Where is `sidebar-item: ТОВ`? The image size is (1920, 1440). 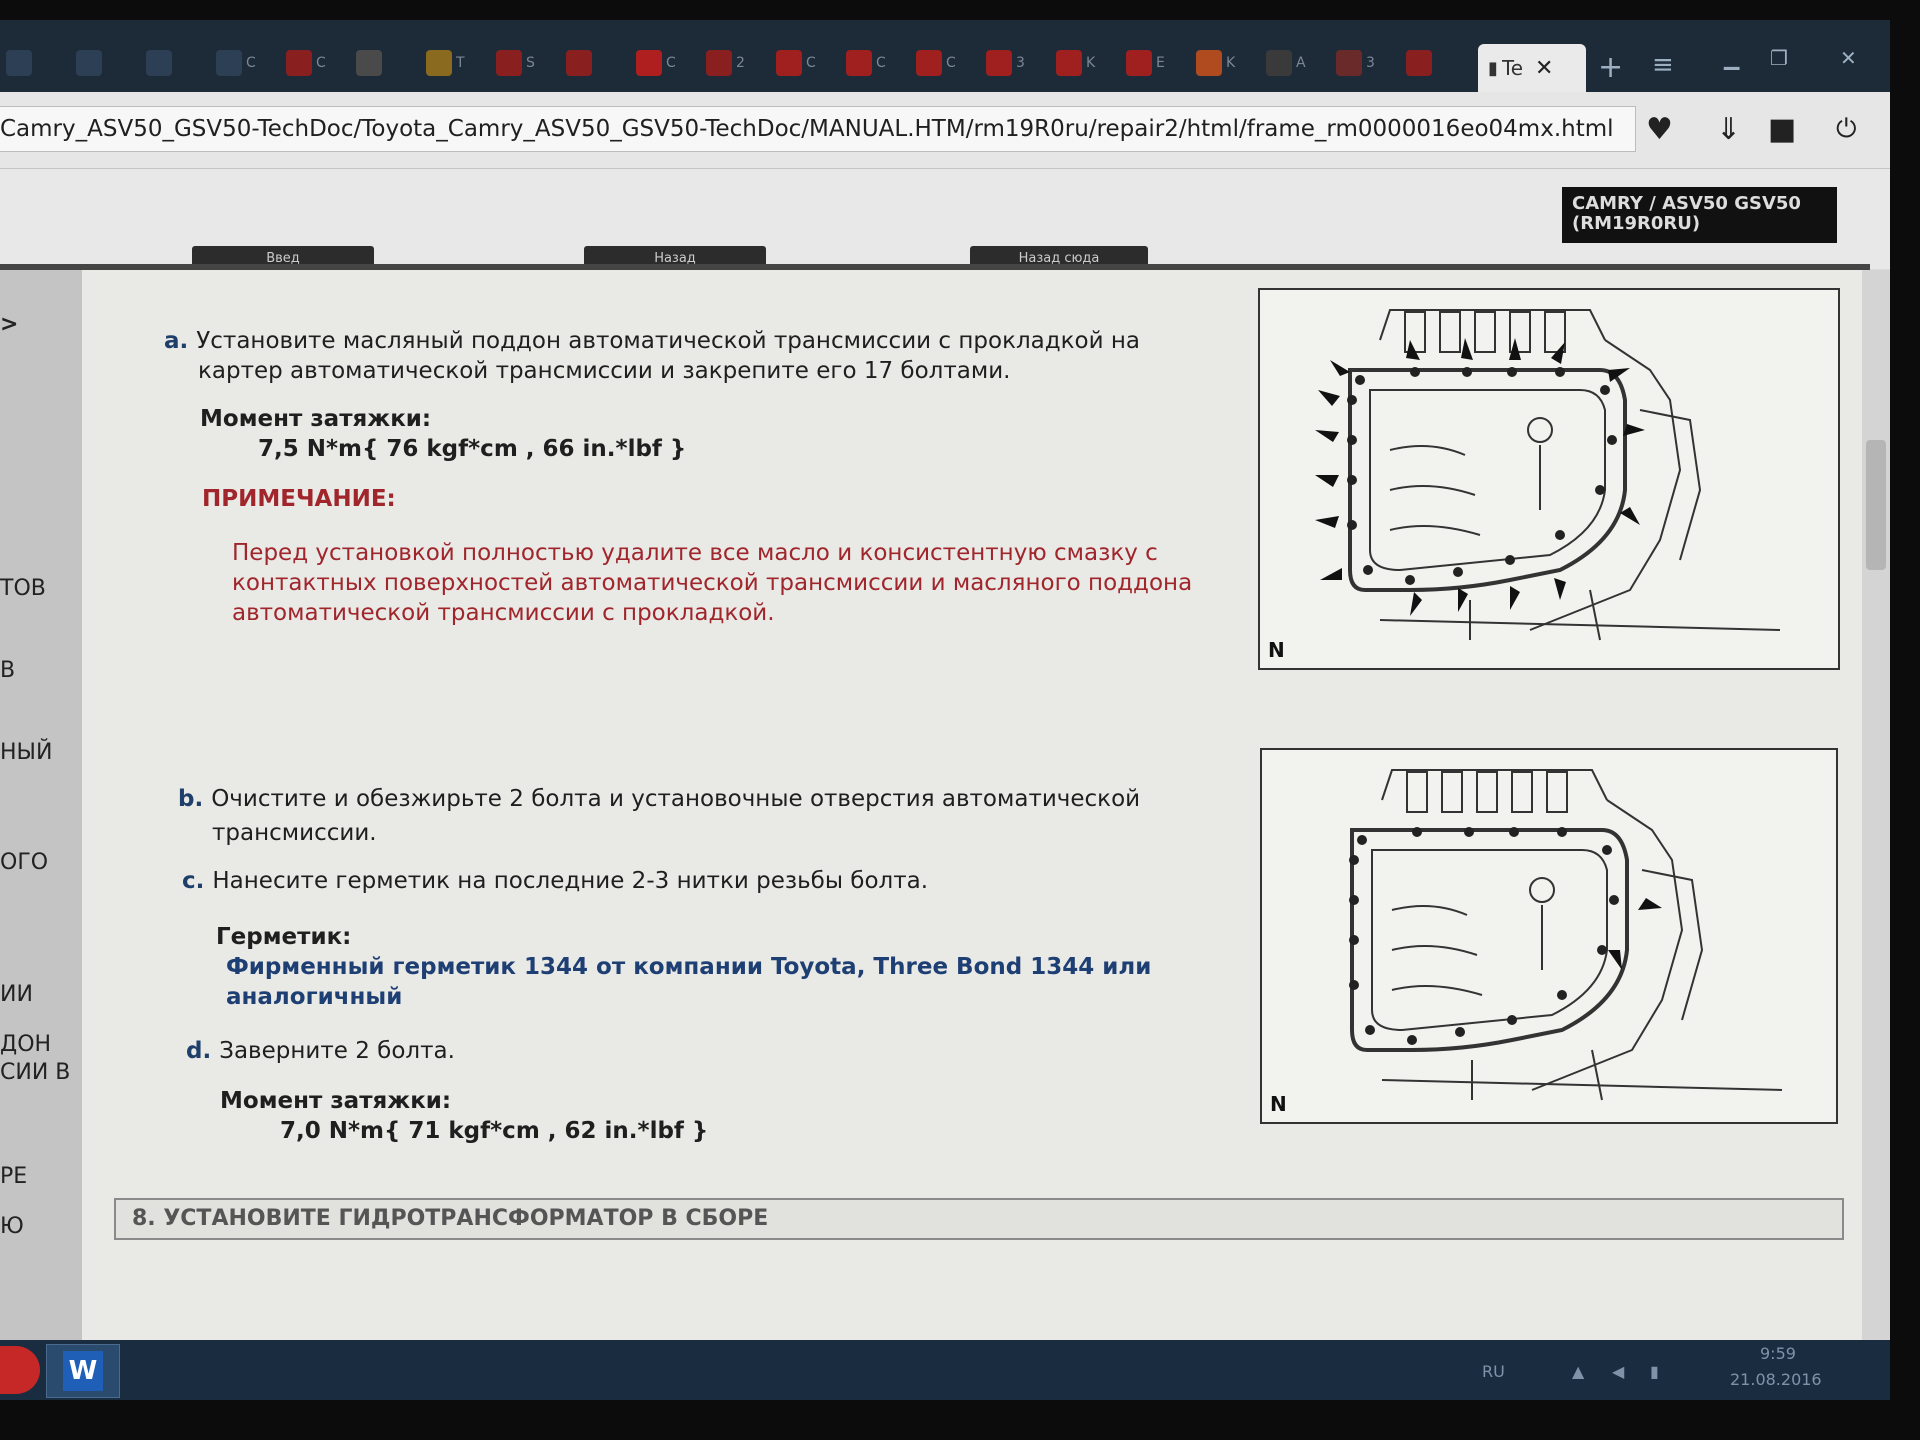 sidebar-item: ТОВ is located at coordinates (23, 588).